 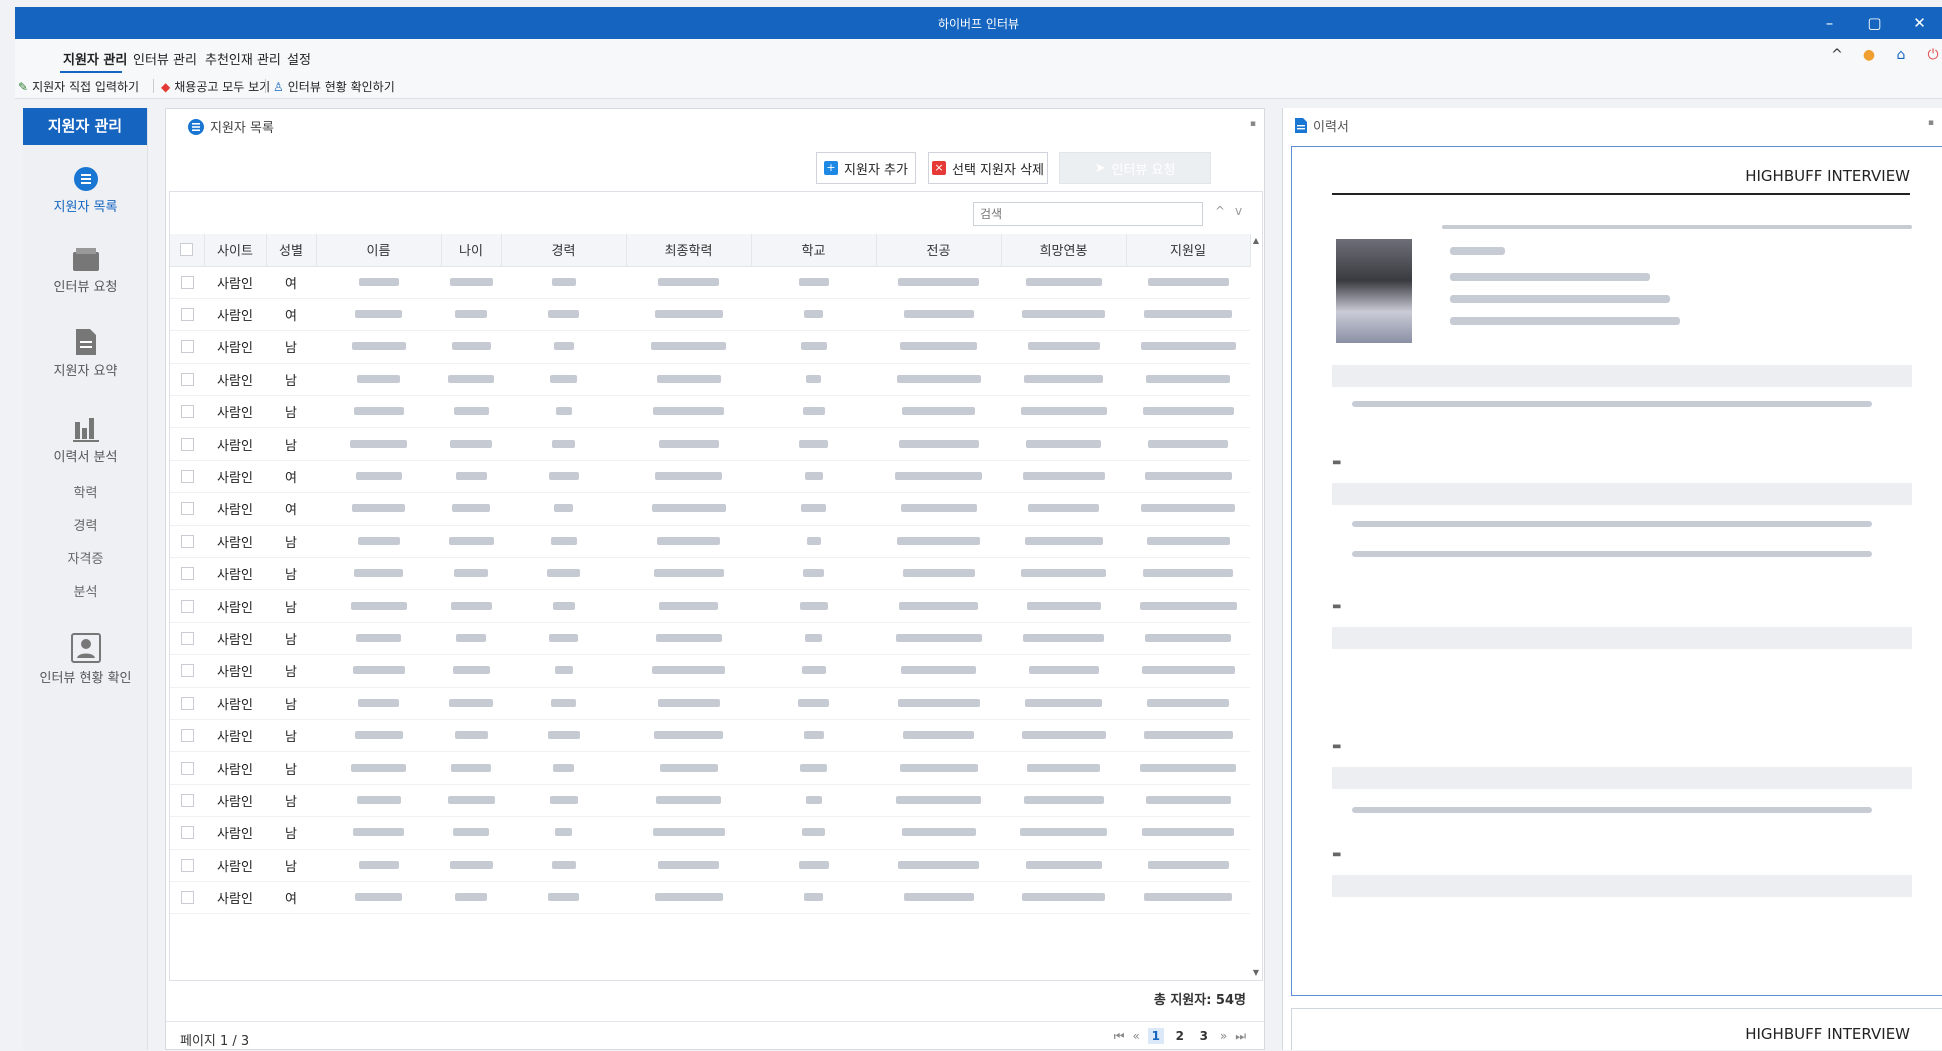 I want to click on cell-gender: 남, so click(x=291, y=444).